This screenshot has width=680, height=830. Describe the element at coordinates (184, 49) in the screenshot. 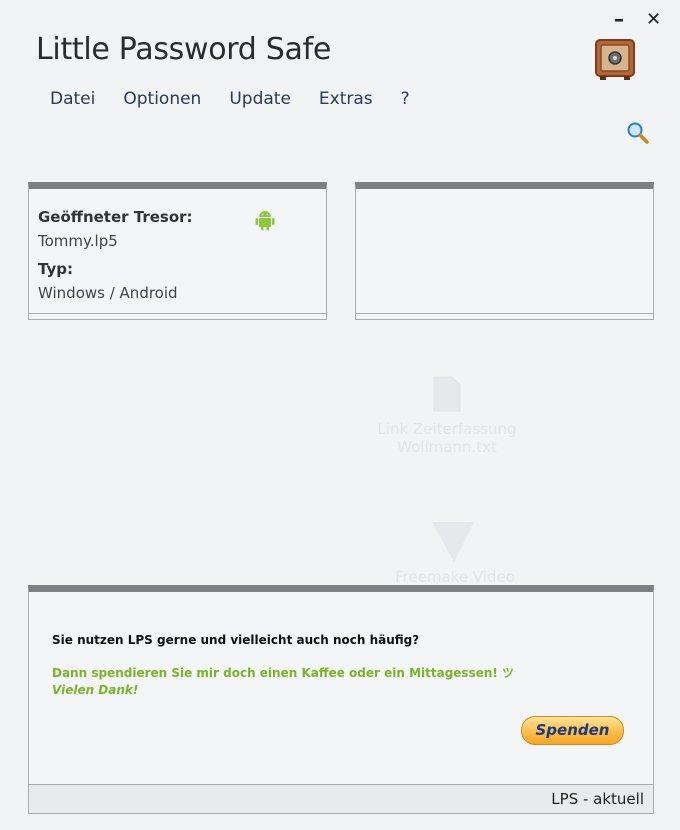

I see `app-title: Little Password Safe` at that location.